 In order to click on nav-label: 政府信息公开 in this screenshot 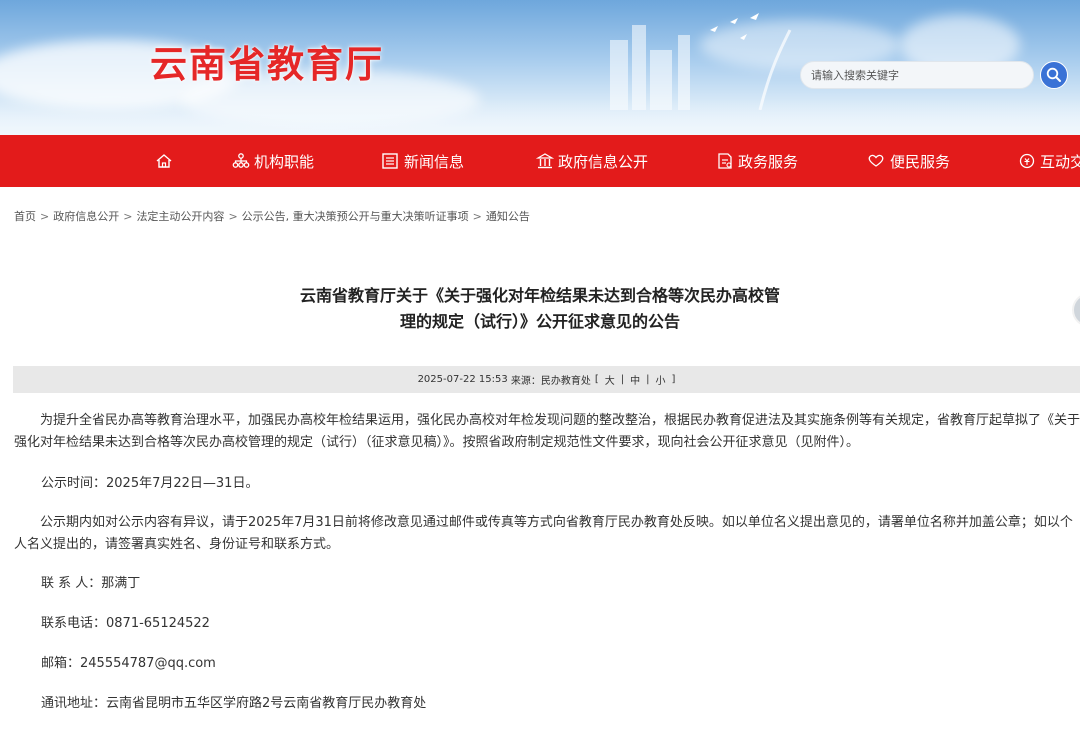, I will do `click(603, 161)`.